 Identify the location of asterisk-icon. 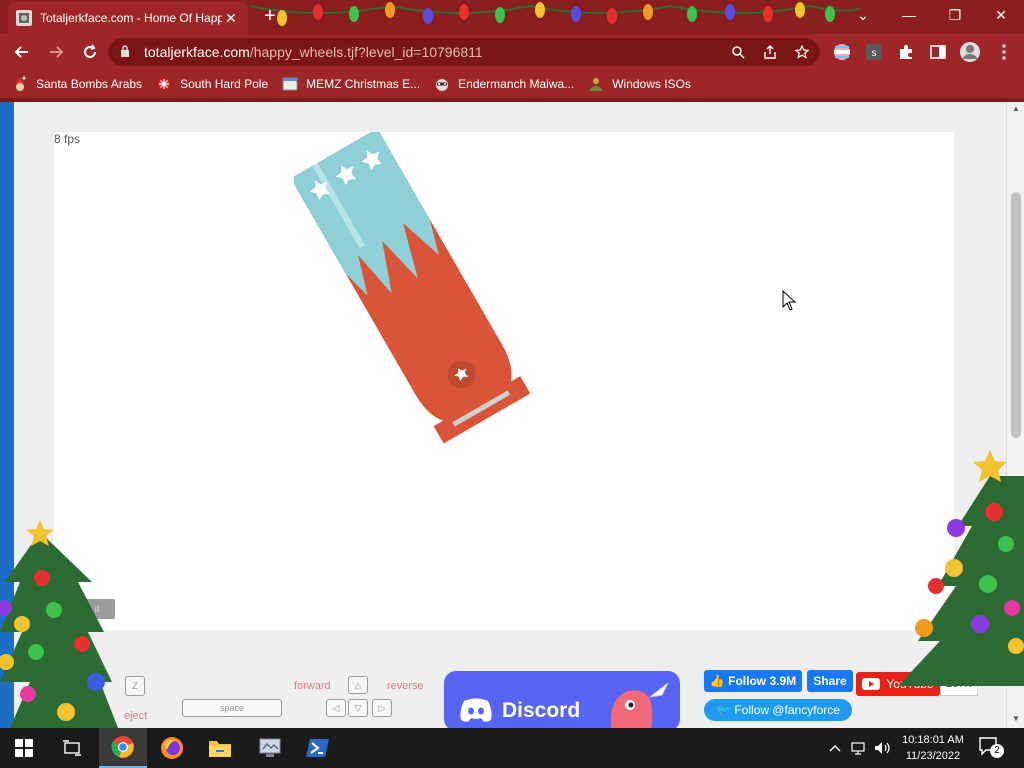
(164, 84).